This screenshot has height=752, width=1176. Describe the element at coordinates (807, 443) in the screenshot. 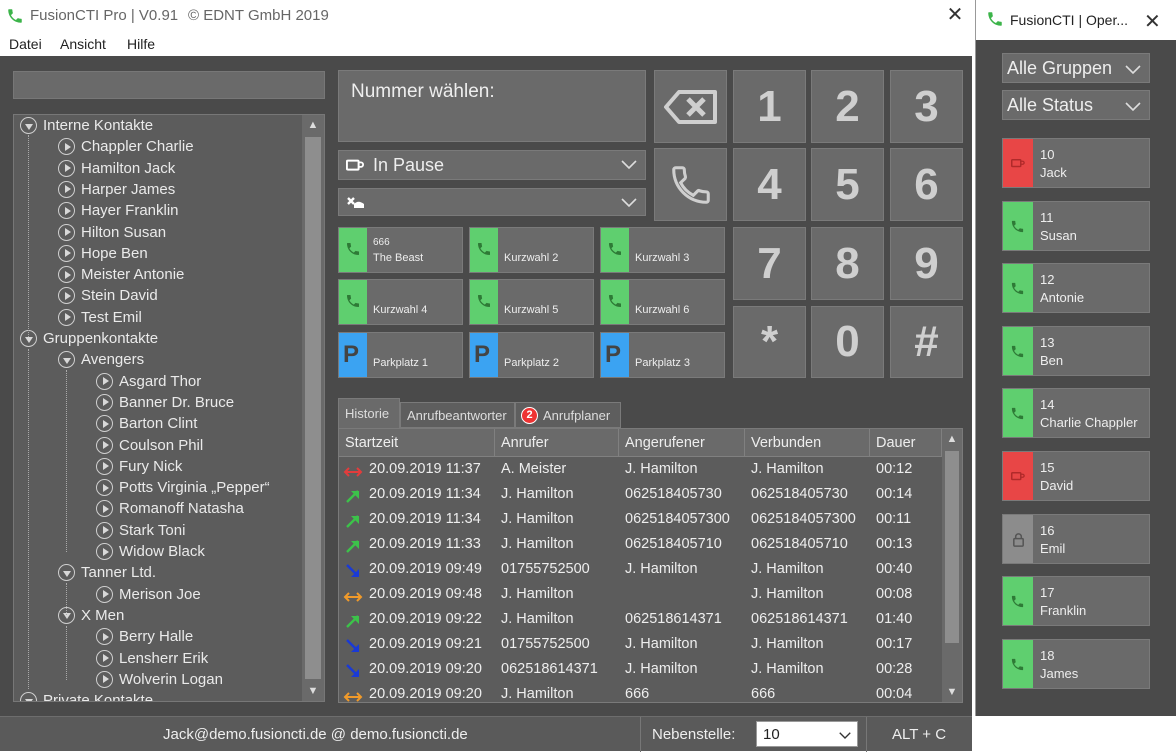

I see `column-header: Verbunden` at that location.